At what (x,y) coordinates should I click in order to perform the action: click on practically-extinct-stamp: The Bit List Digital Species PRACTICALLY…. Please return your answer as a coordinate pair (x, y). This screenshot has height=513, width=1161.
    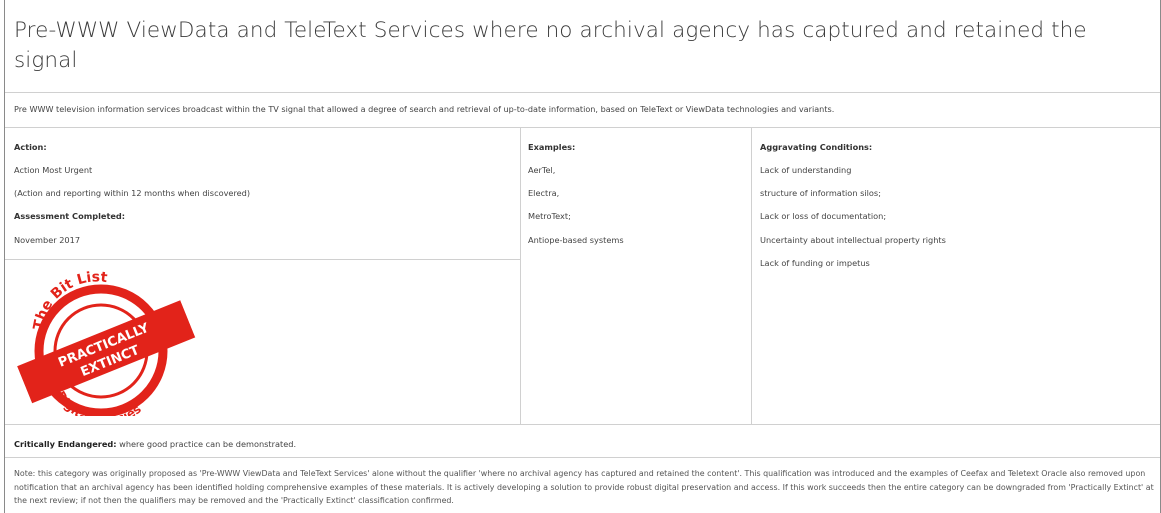
    Looking at the image, I should click on (106, 347).